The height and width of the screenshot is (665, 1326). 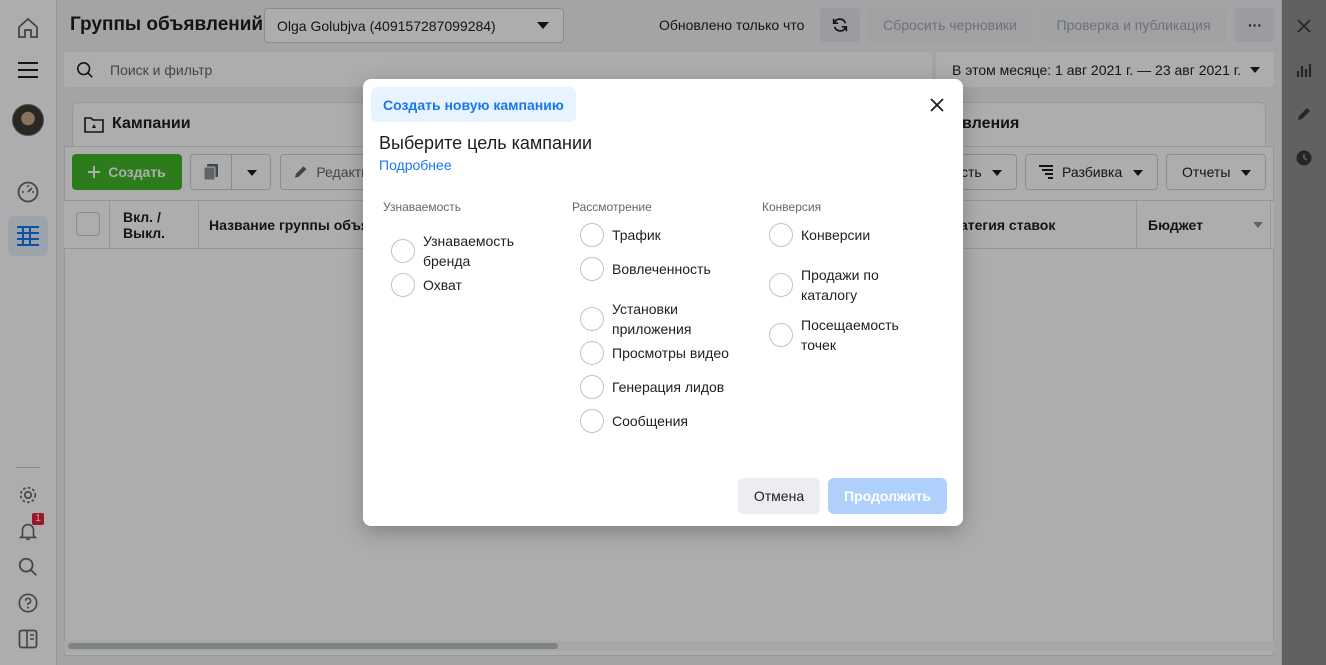 What do you see at coordinates (473, 104) in the screenshot?
I see `tab-create-new-campaign: Создать новую кампанию` at bounding box center [473, 104].